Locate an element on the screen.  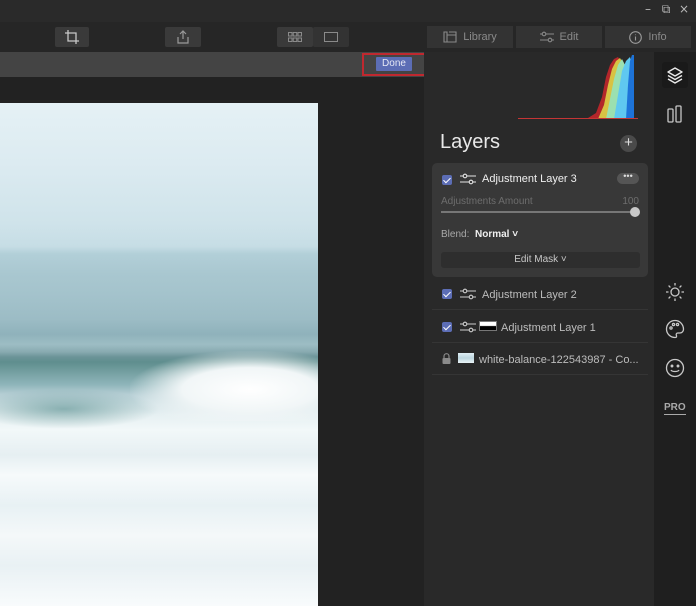
close-button: × is located at coordinates (684, 9).